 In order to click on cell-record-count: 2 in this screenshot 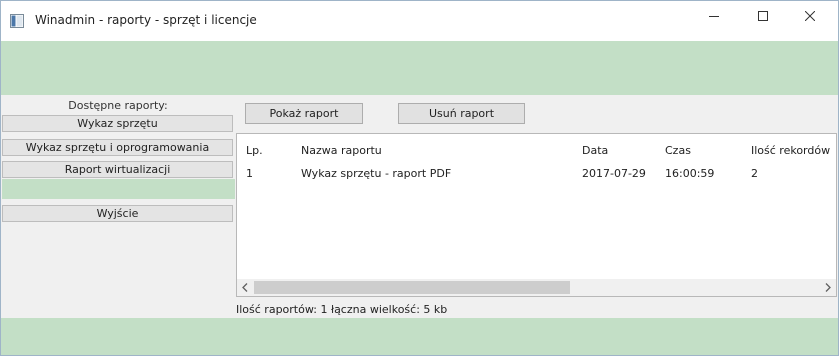, I will do `click(754, 173)`.